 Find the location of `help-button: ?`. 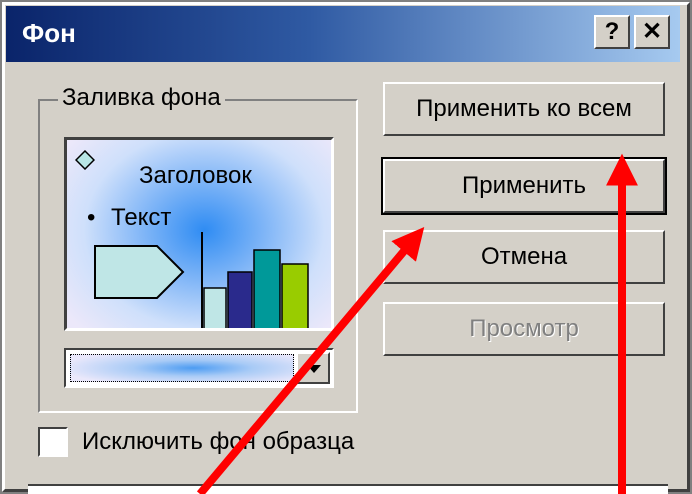

help-button: ? is located at coordinates (612, 32).